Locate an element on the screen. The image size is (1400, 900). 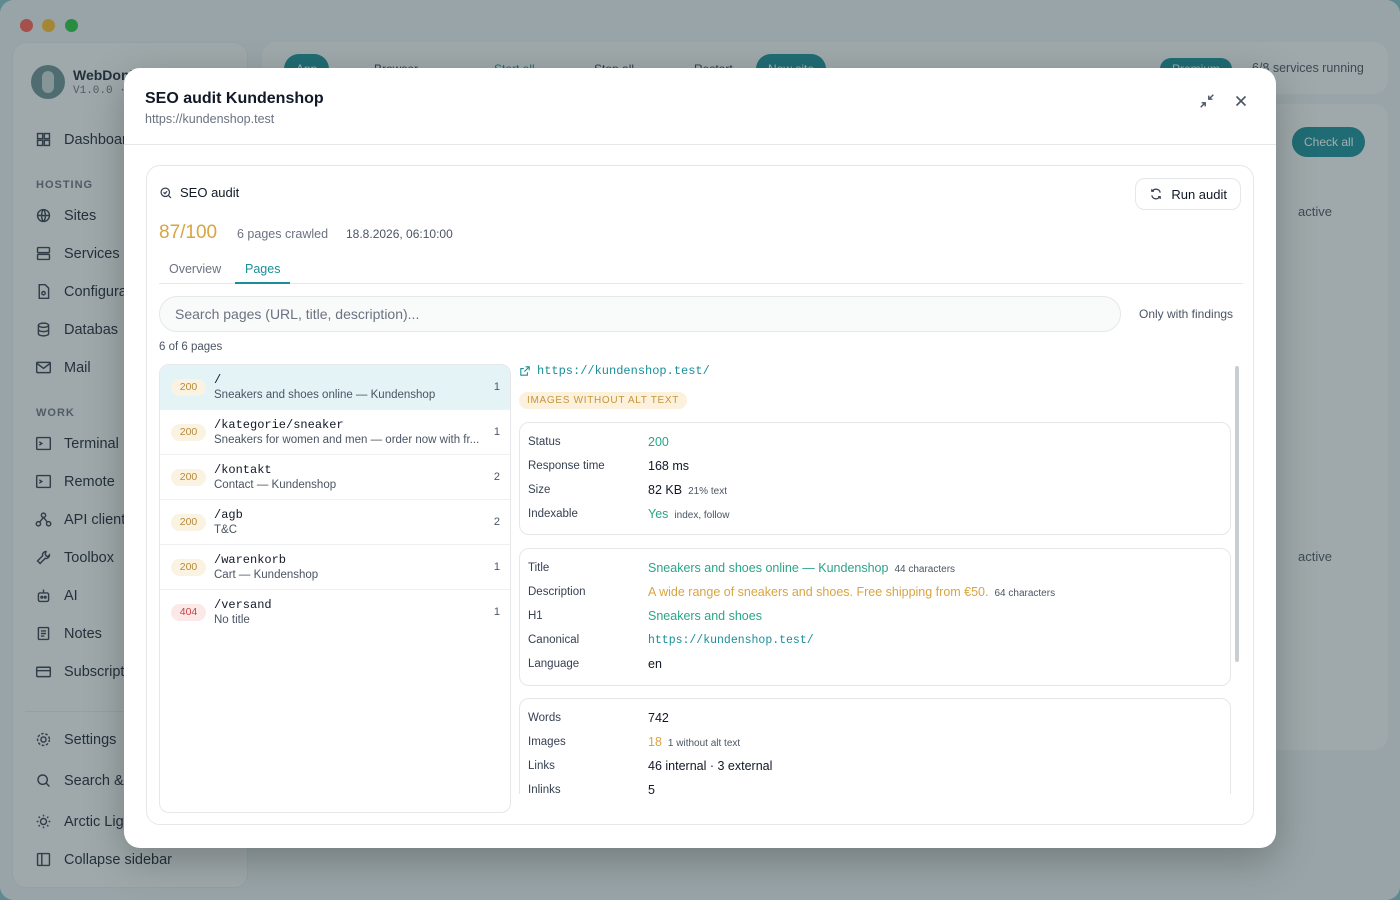
title-label: Title is located at coordinates (539, 568).